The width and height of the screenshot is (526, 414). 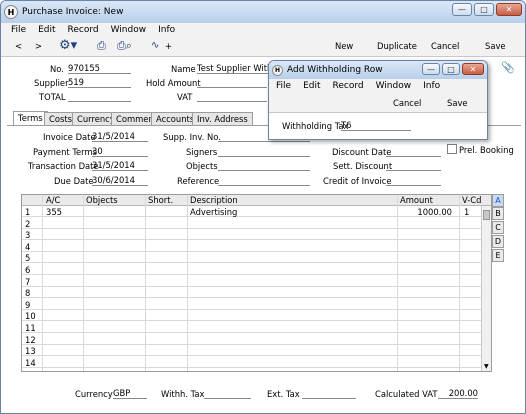 What do you see at coordinates (251, 327) in the screenshot?
I see `table-row: 11` at bounding box center [251, 327].